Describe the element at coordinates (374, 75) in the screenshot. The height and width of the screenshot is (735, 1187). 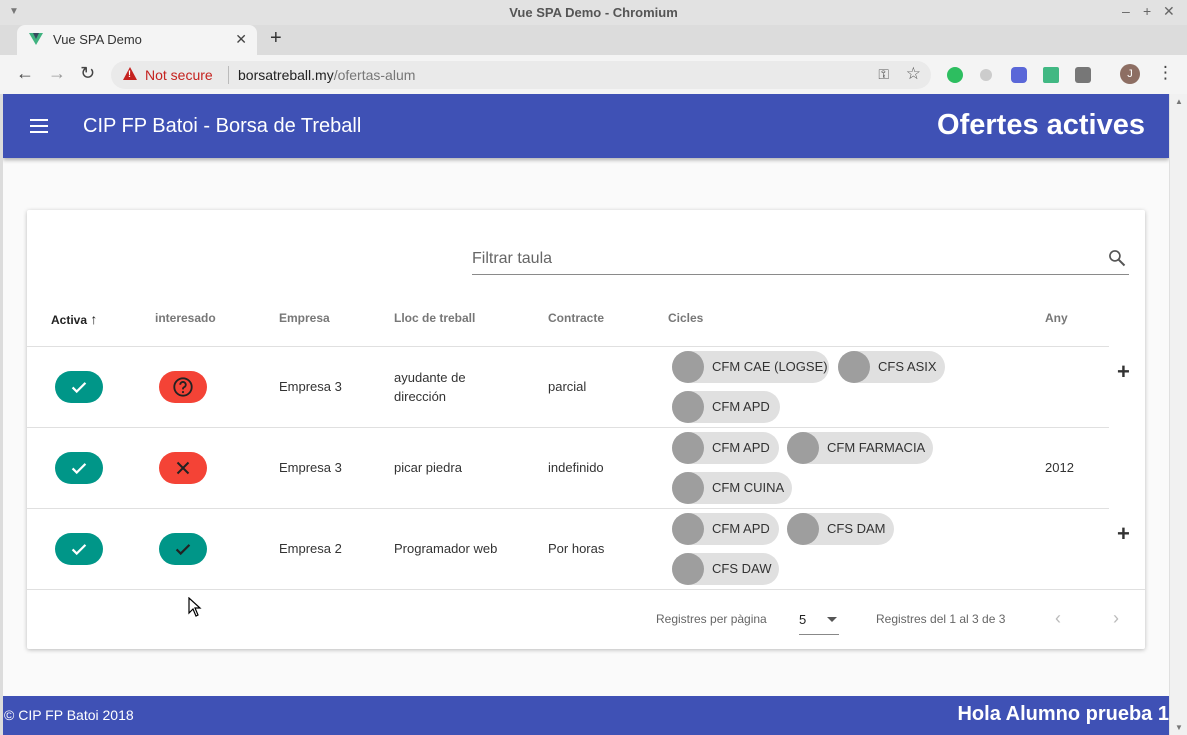
I see `url-path: /ofertas-alum` at that location.